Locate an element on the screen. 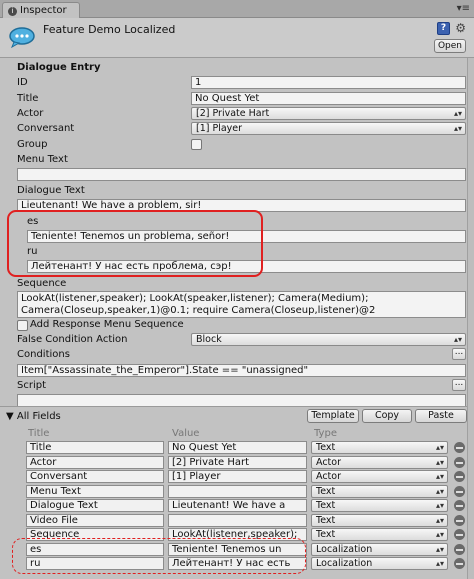 This screenshot has height=579, width=474. title-field: No Quest Yet is located at coordinates (328, 98).